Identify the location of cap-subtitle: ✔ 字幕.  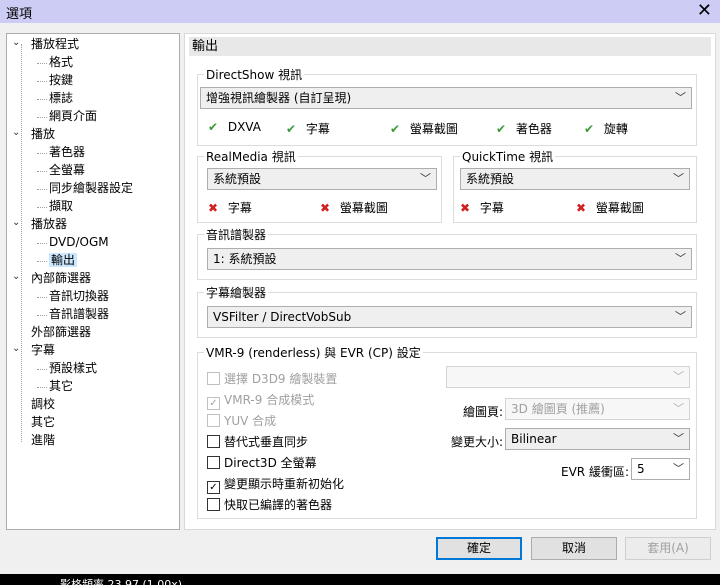
(308, 129).